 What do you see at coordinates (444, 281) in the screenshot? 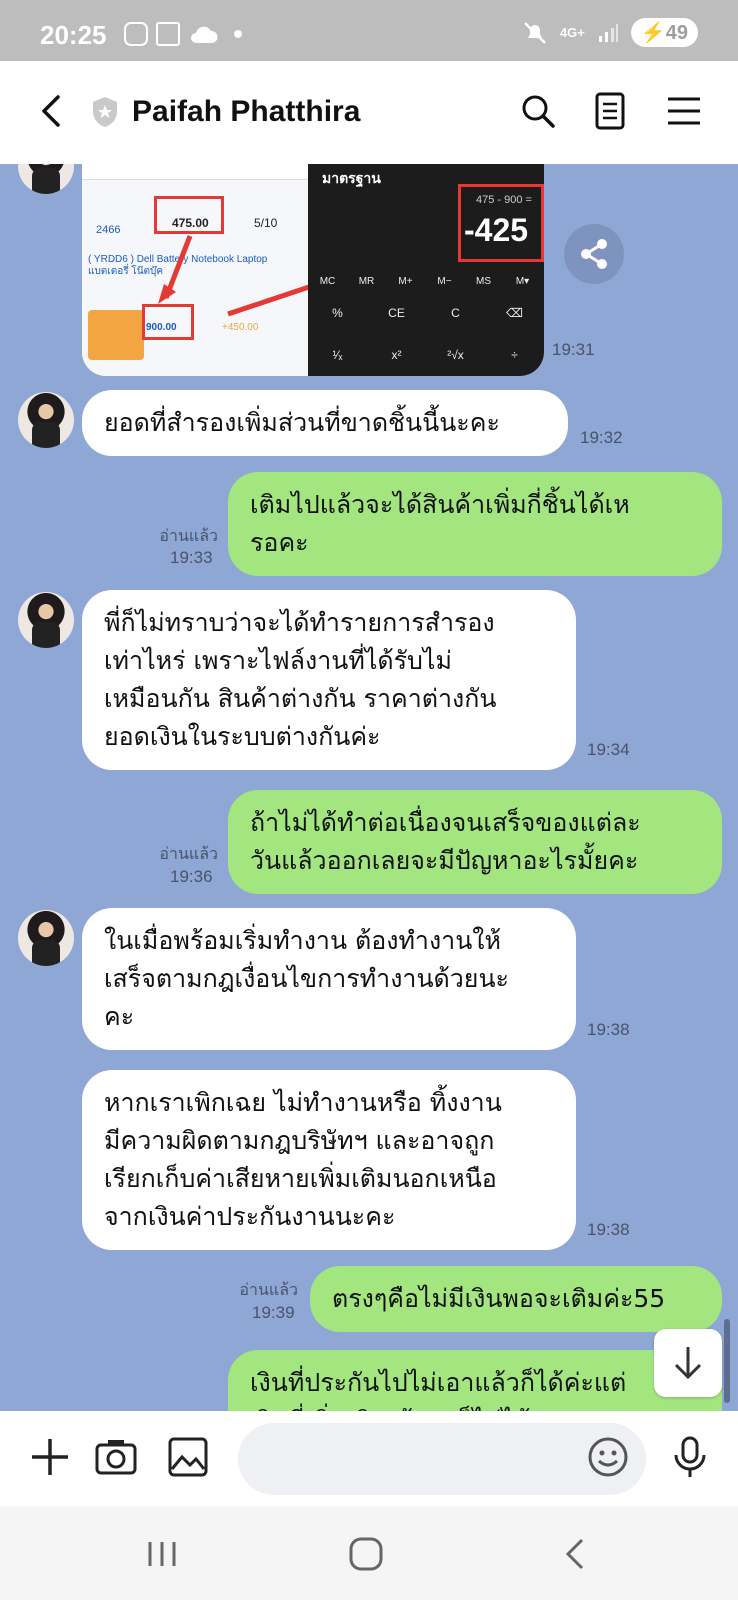
I see `calc-key: M−` at bounding box center [444, 281].